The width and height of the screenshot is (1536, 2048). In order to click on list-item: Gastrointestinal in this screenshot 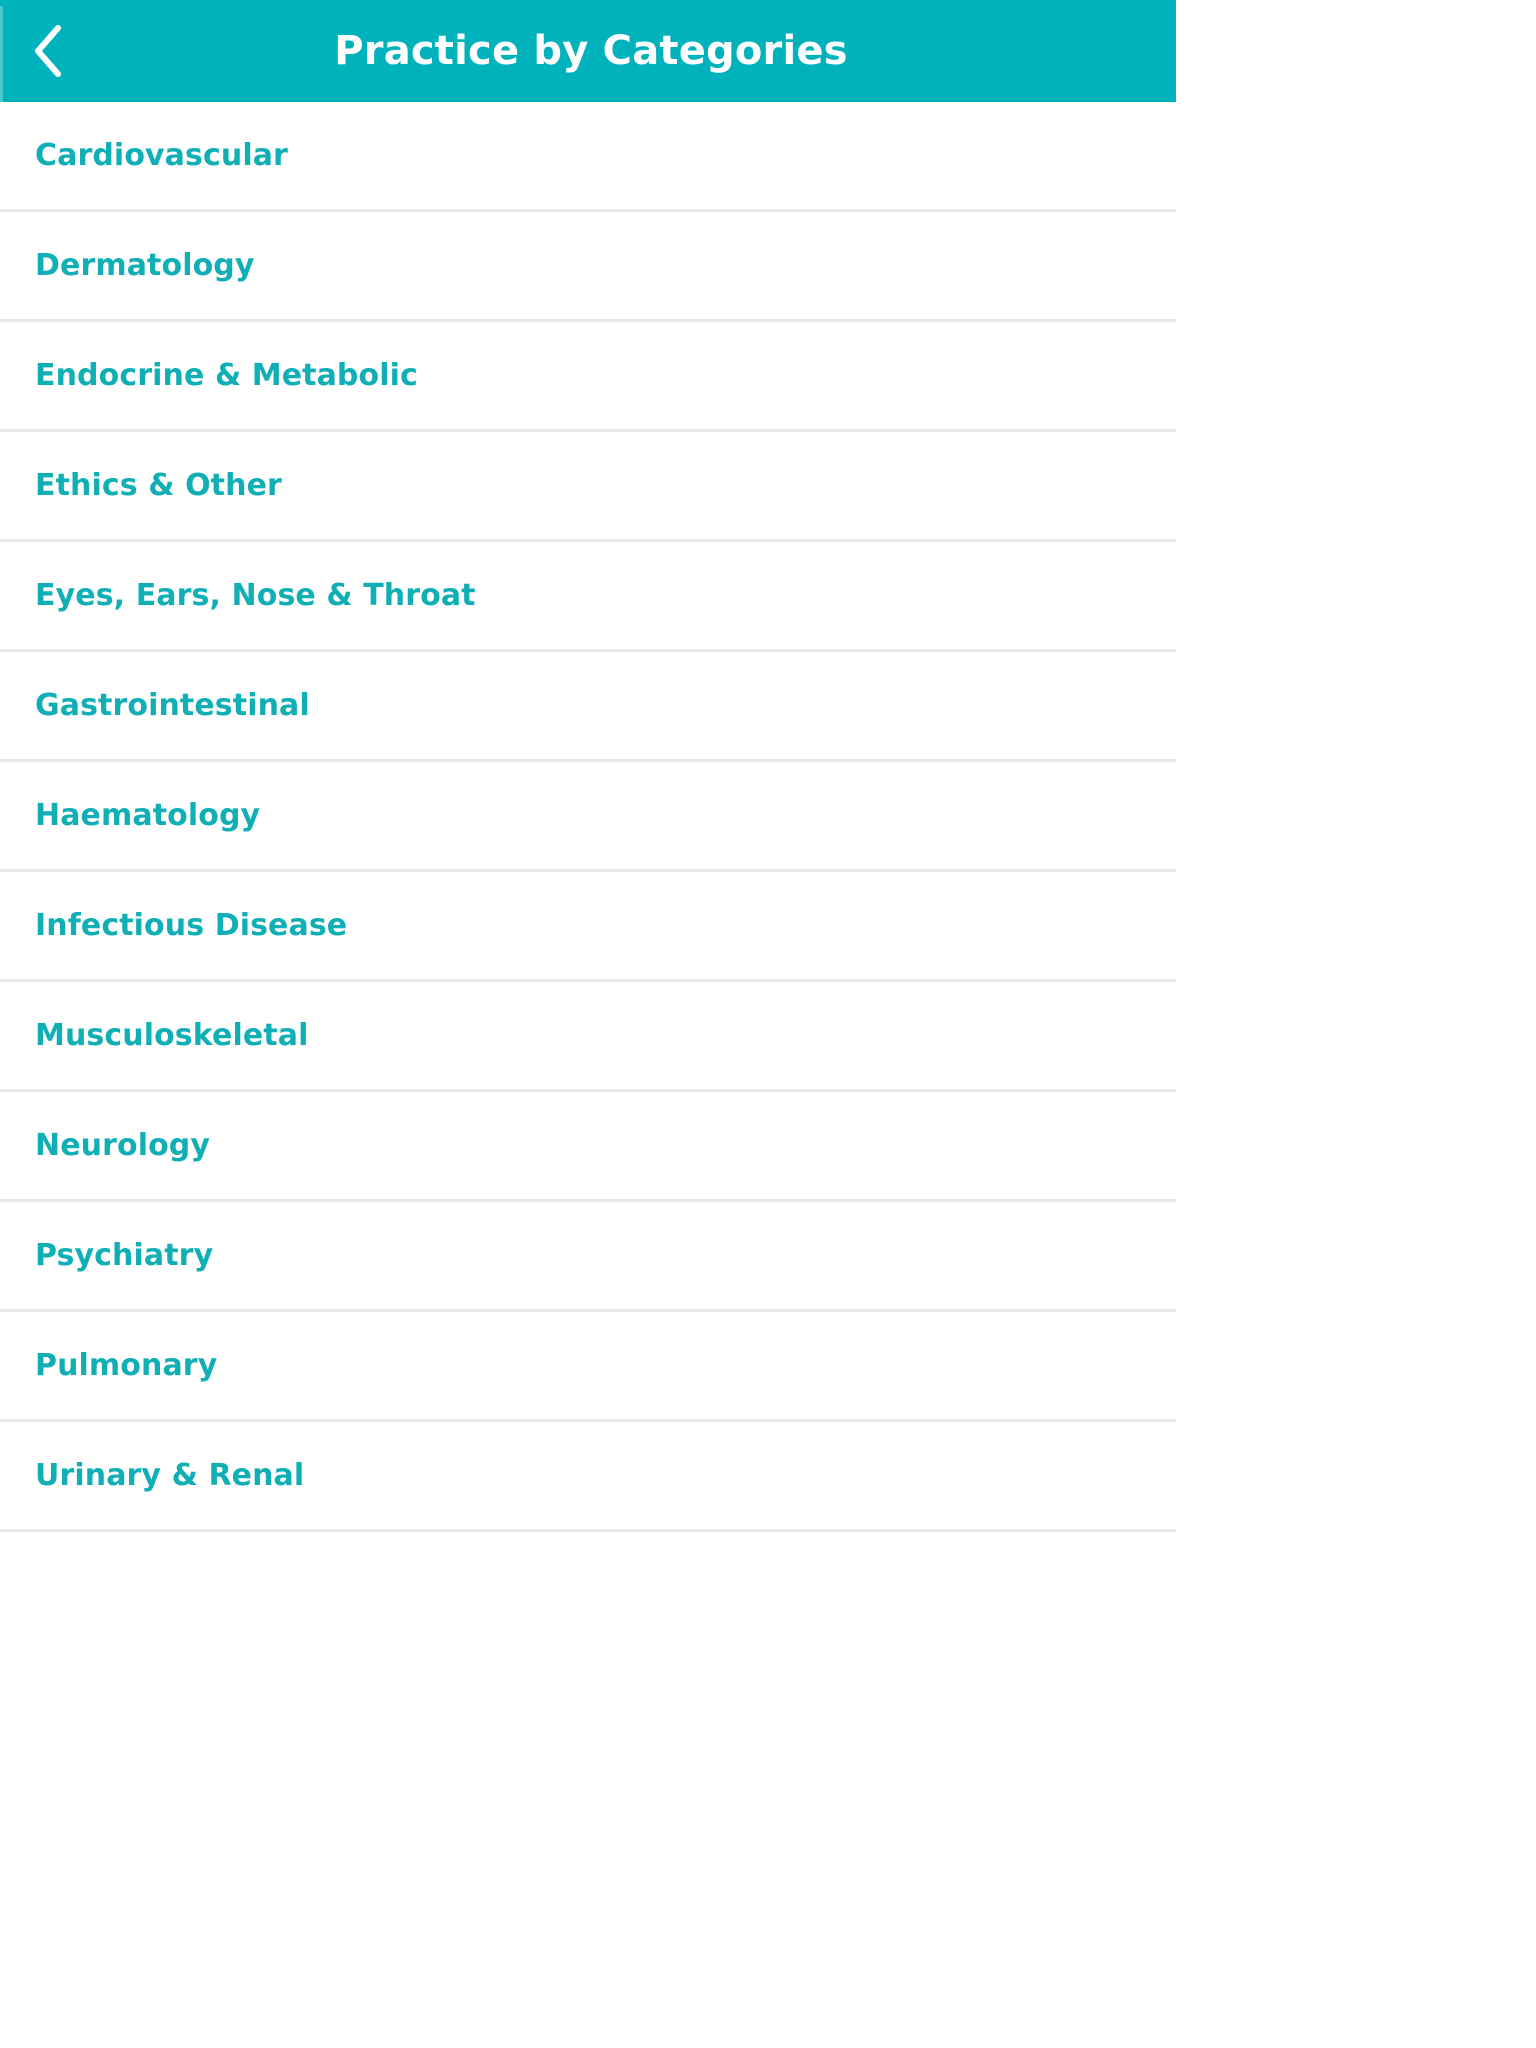, I will do `click(588, 707)`.